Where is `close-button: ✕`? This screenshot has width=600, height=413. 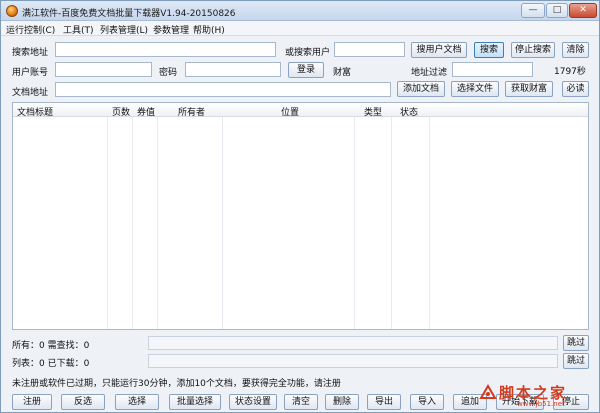
close-button: ✕ is located at coordinates (583, 10).